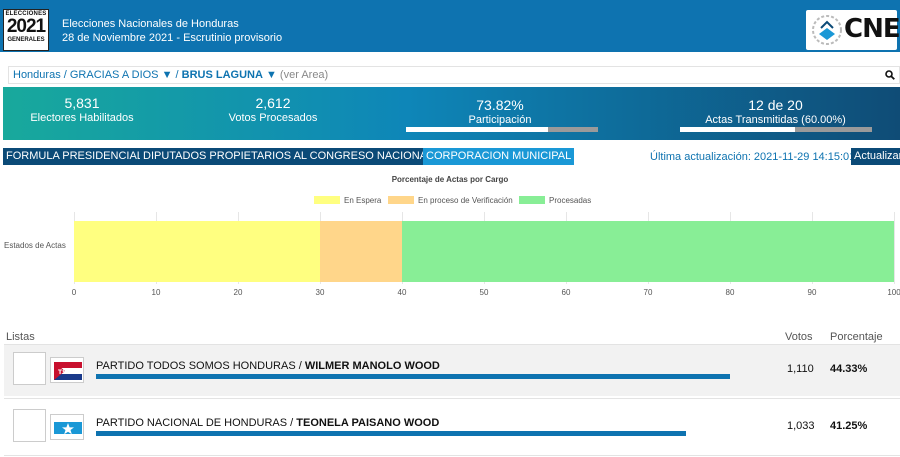 This screenshot has width=900, height=457. What do you see at coordinates (82, 109) in the screenshot?
I see `stat-electores: 5,831 Electores Habilitados` at bounding box center [82, 109].